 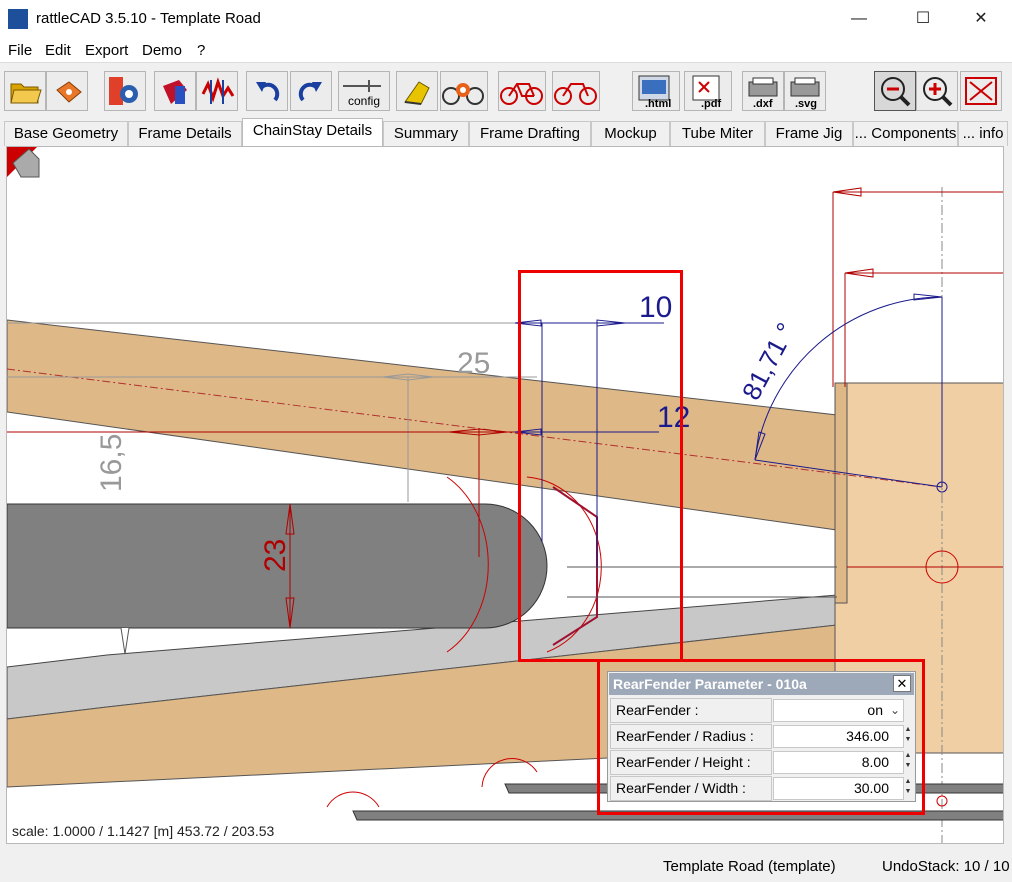 What do you see at coordinates (768, 361) in the screenshot?
I see `dim-angle-label: 81,71 °` at bounding box center [768, 361].